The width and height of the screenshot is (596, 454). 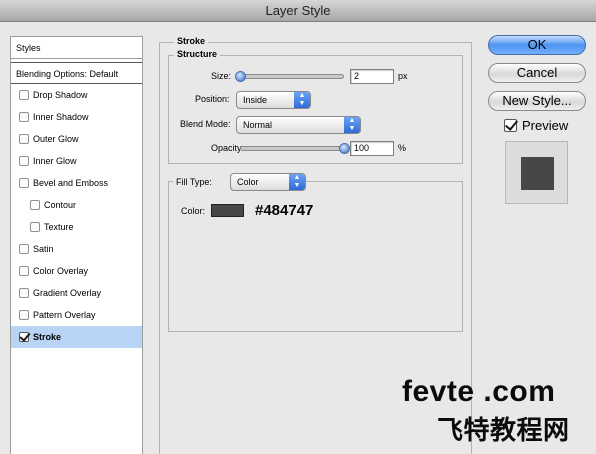 What do you see at coordinates (258, 125) in the screenshot?
I see `blend-mode-value: Normal` at bounding box center [258, 125].